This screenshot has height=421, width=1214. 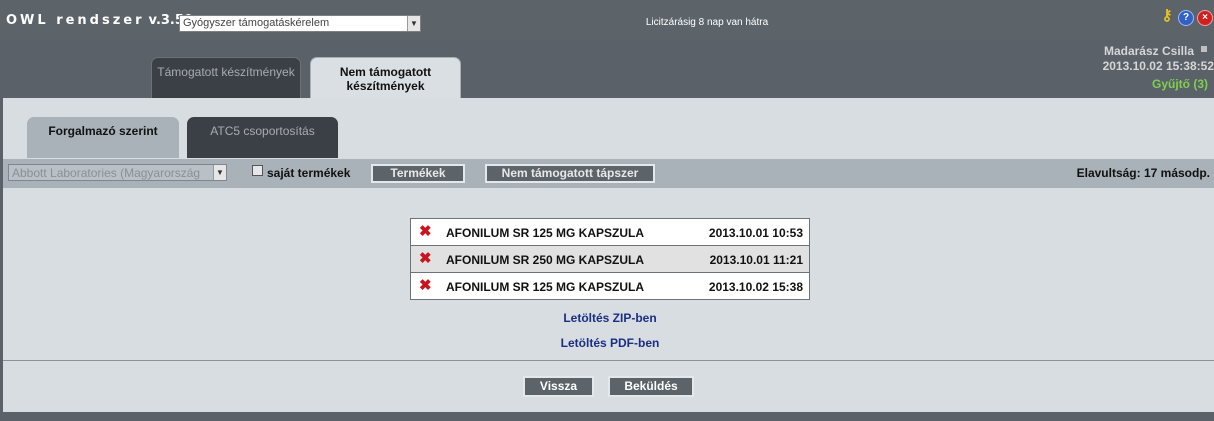 What do you see at coordinates (570, 173) in the screenshot?
I see `unsupported-formula-button: Nem támogatott tápszer` at bounding box center [570, 173].